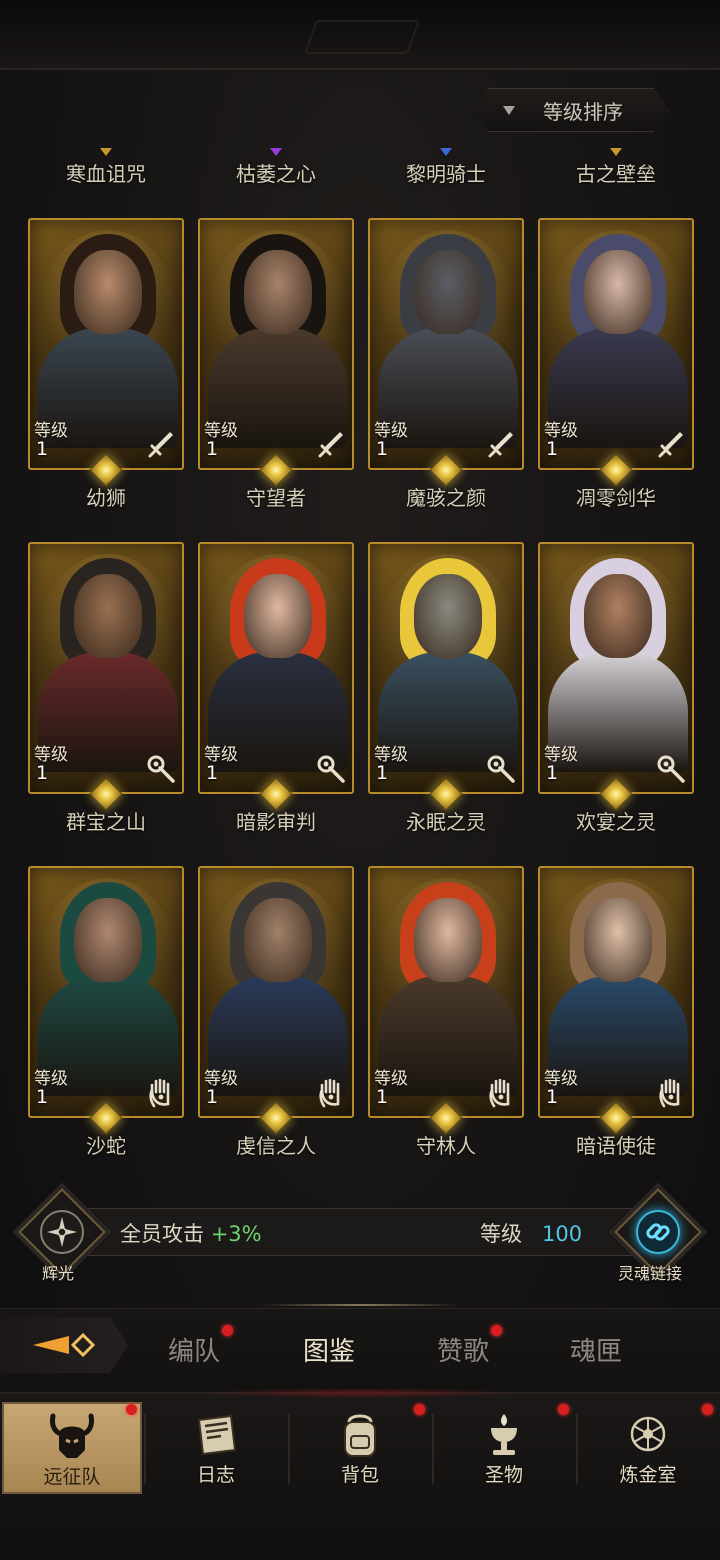 This screenshot has height=1560, width=720. What do you see at coordinates (446, 498) in the screenshot?
I see `hero-name: 魔骇之颜` at bounding box center [446, 498].